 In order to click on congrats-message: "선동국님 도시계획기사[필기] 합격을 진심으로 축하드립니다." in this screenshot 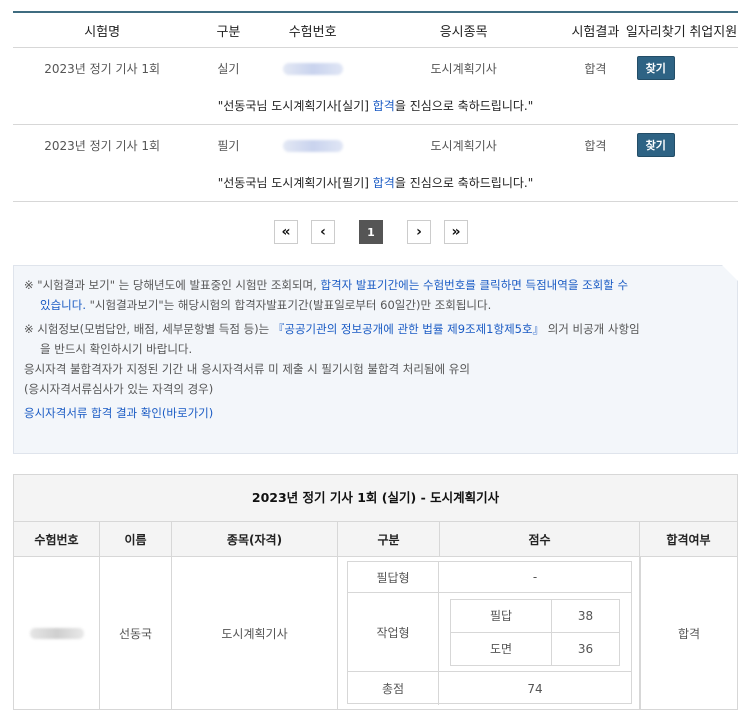, I will do `click(375, 183)`.